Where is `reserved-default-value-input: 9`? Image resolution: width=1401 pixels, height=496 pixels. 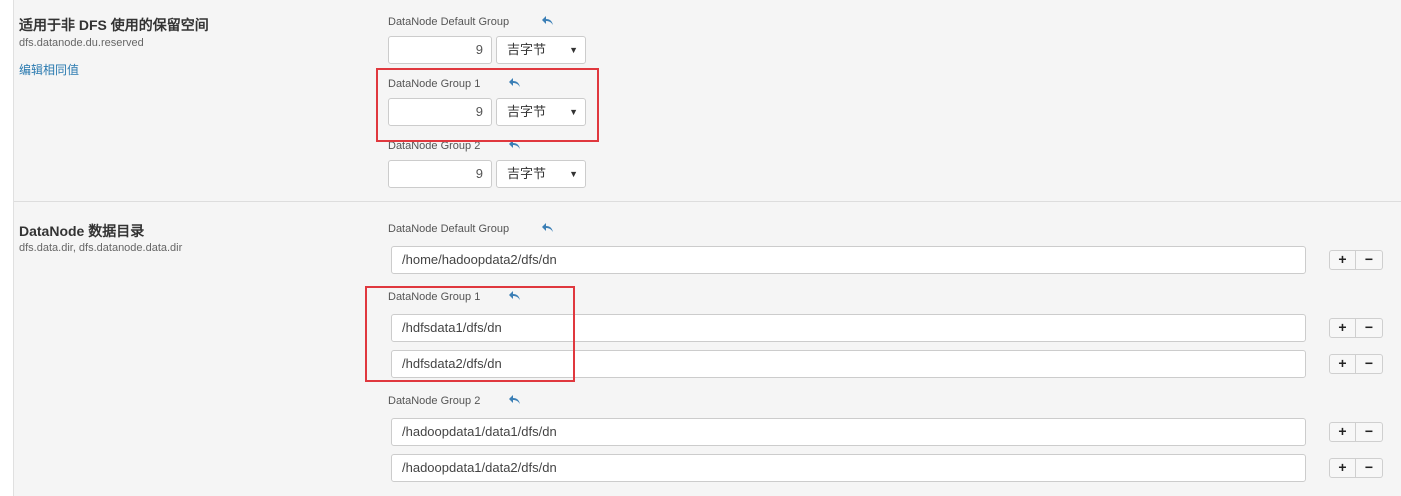
reserved-default-value-input: 9 is located at coordinates (440, 50).